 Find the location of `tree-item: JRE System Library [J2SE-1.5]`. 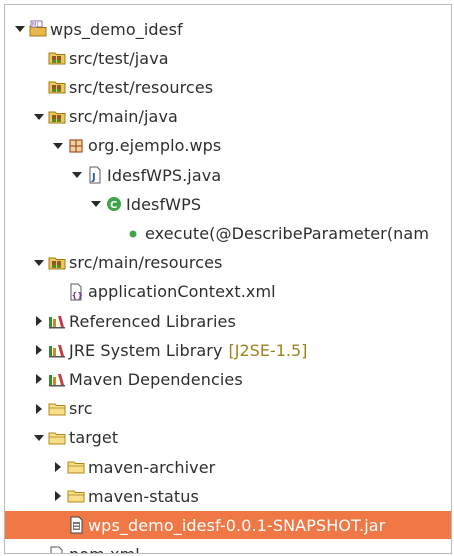

tree-item: JRE System Library [J2SE-1.5] is located at coordinates (228, 350).